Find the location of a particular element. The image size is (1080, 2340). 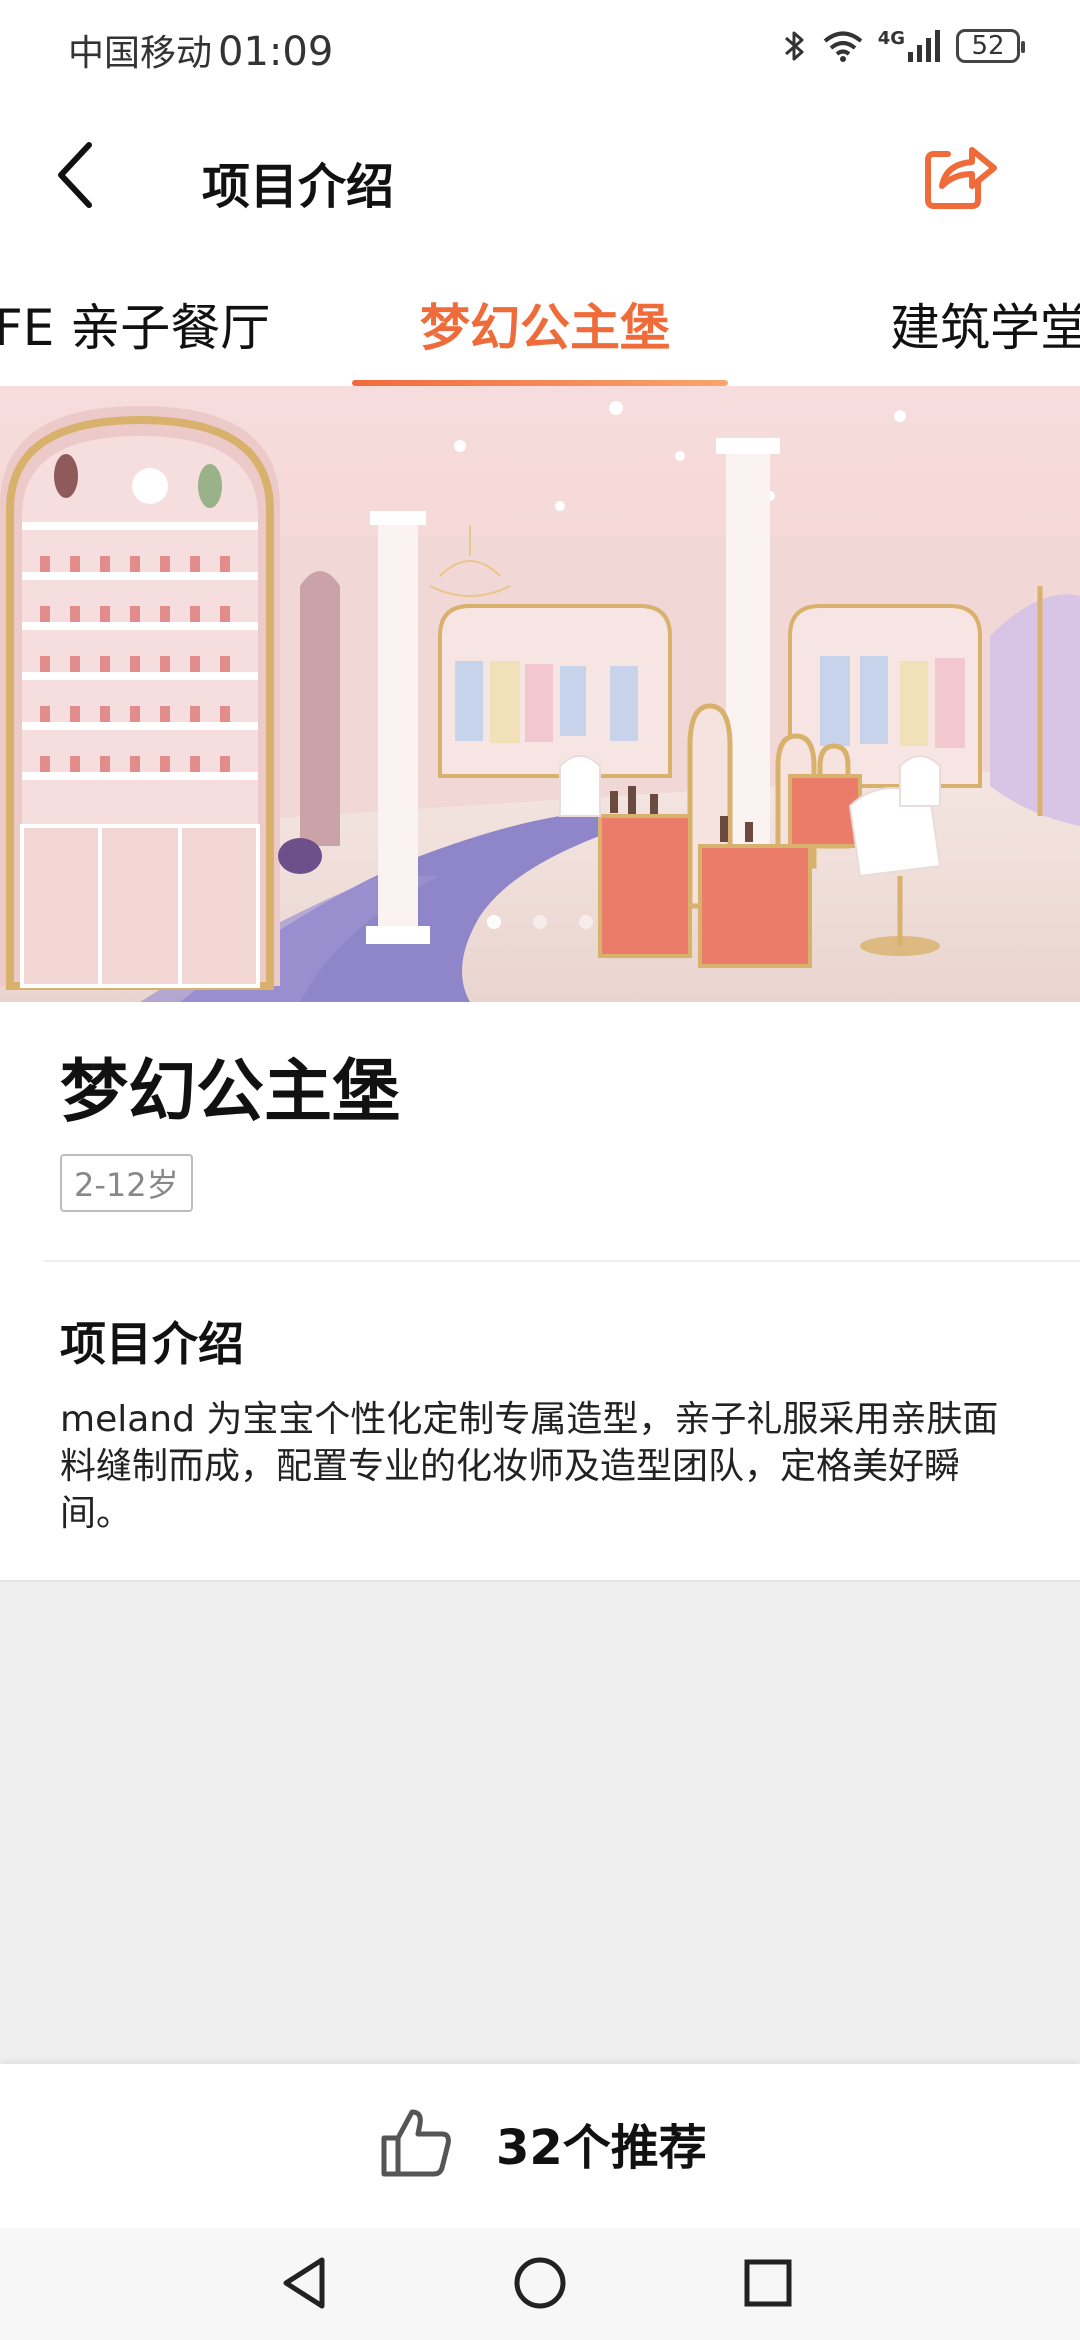

status-icons: 4G 52 is located at coordinates (903, 46).